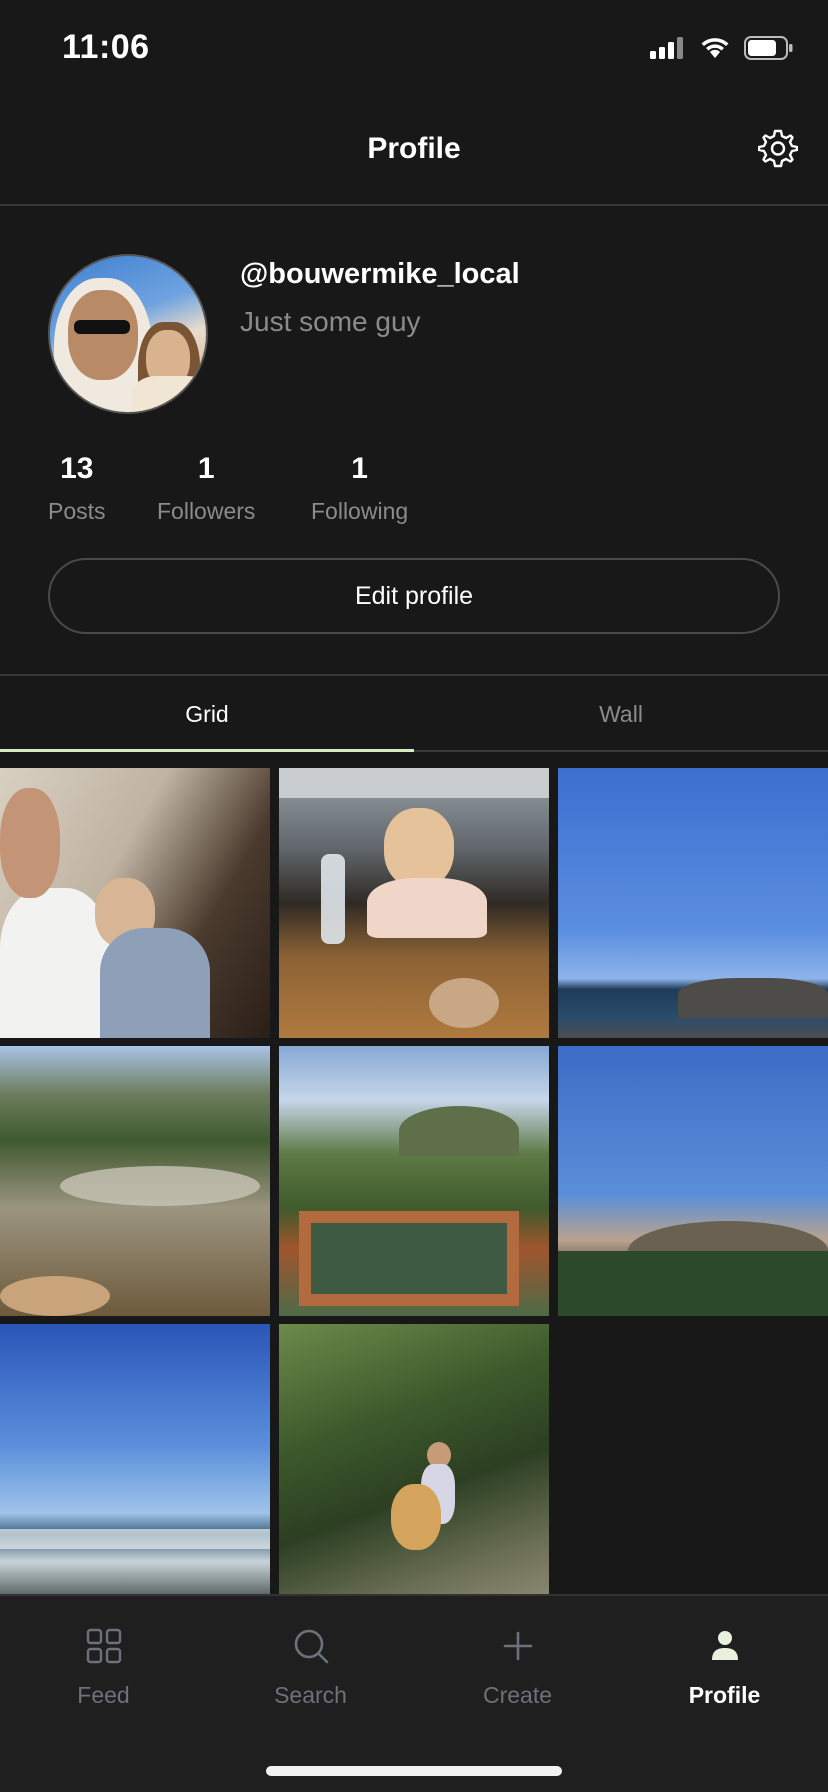 The height and width of the screenshot is (1792, 828). What do you see at coordinates (77, 511) in the screenshot?
I see `stat-posts-label: Posts` at bounding box center [77, 511].